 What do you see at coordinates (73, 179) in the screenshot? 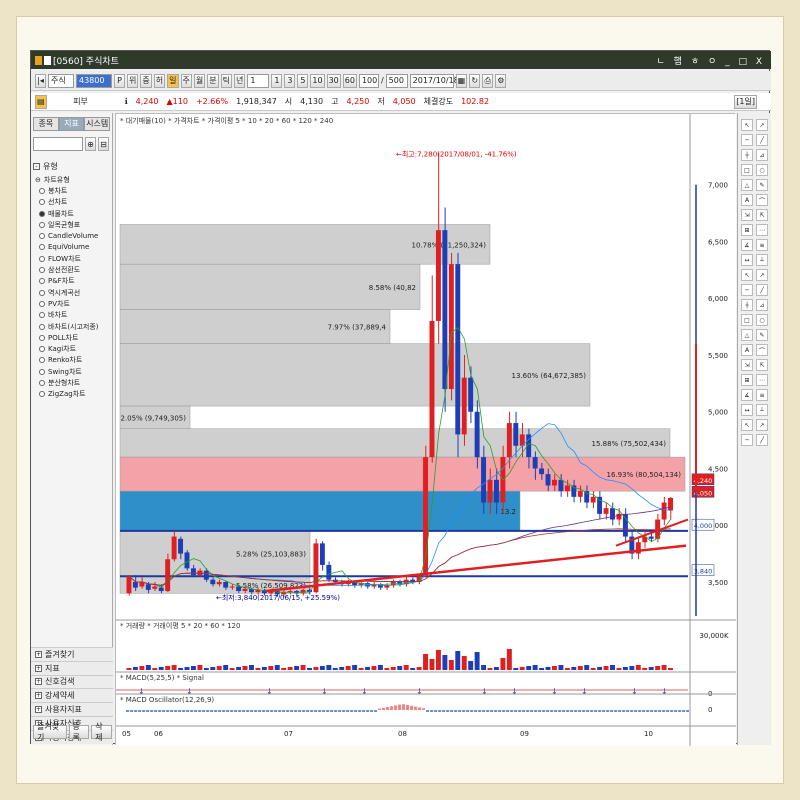
I see `tree-group: ⊖ 차트유형` at bounding box center [73, 179].